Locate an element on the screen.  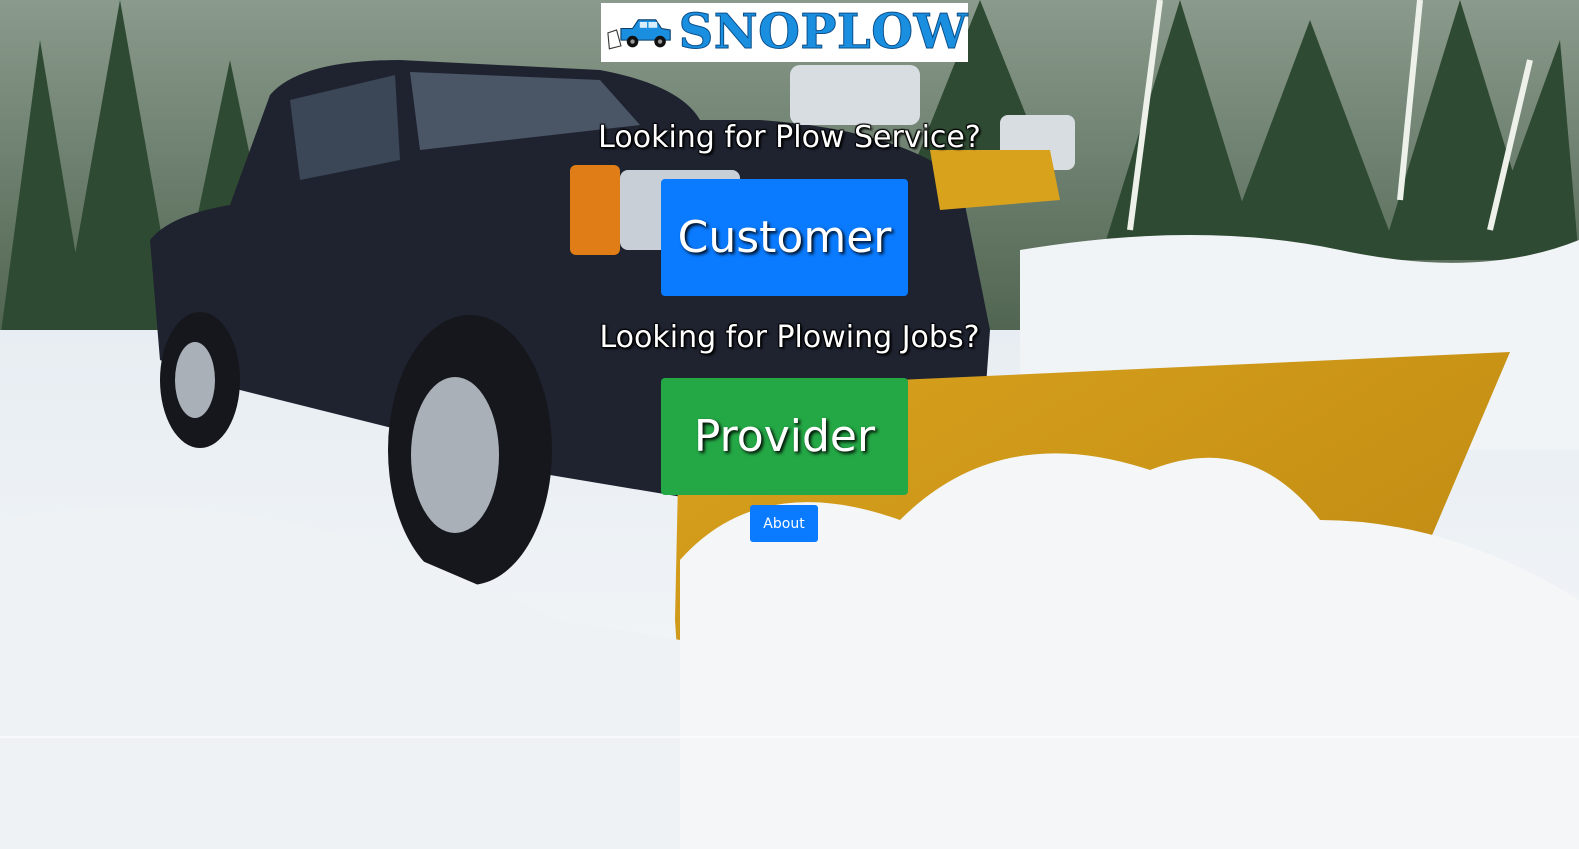
customer-heading: Looking for Plow Service? is located at coordinates (789, 137).